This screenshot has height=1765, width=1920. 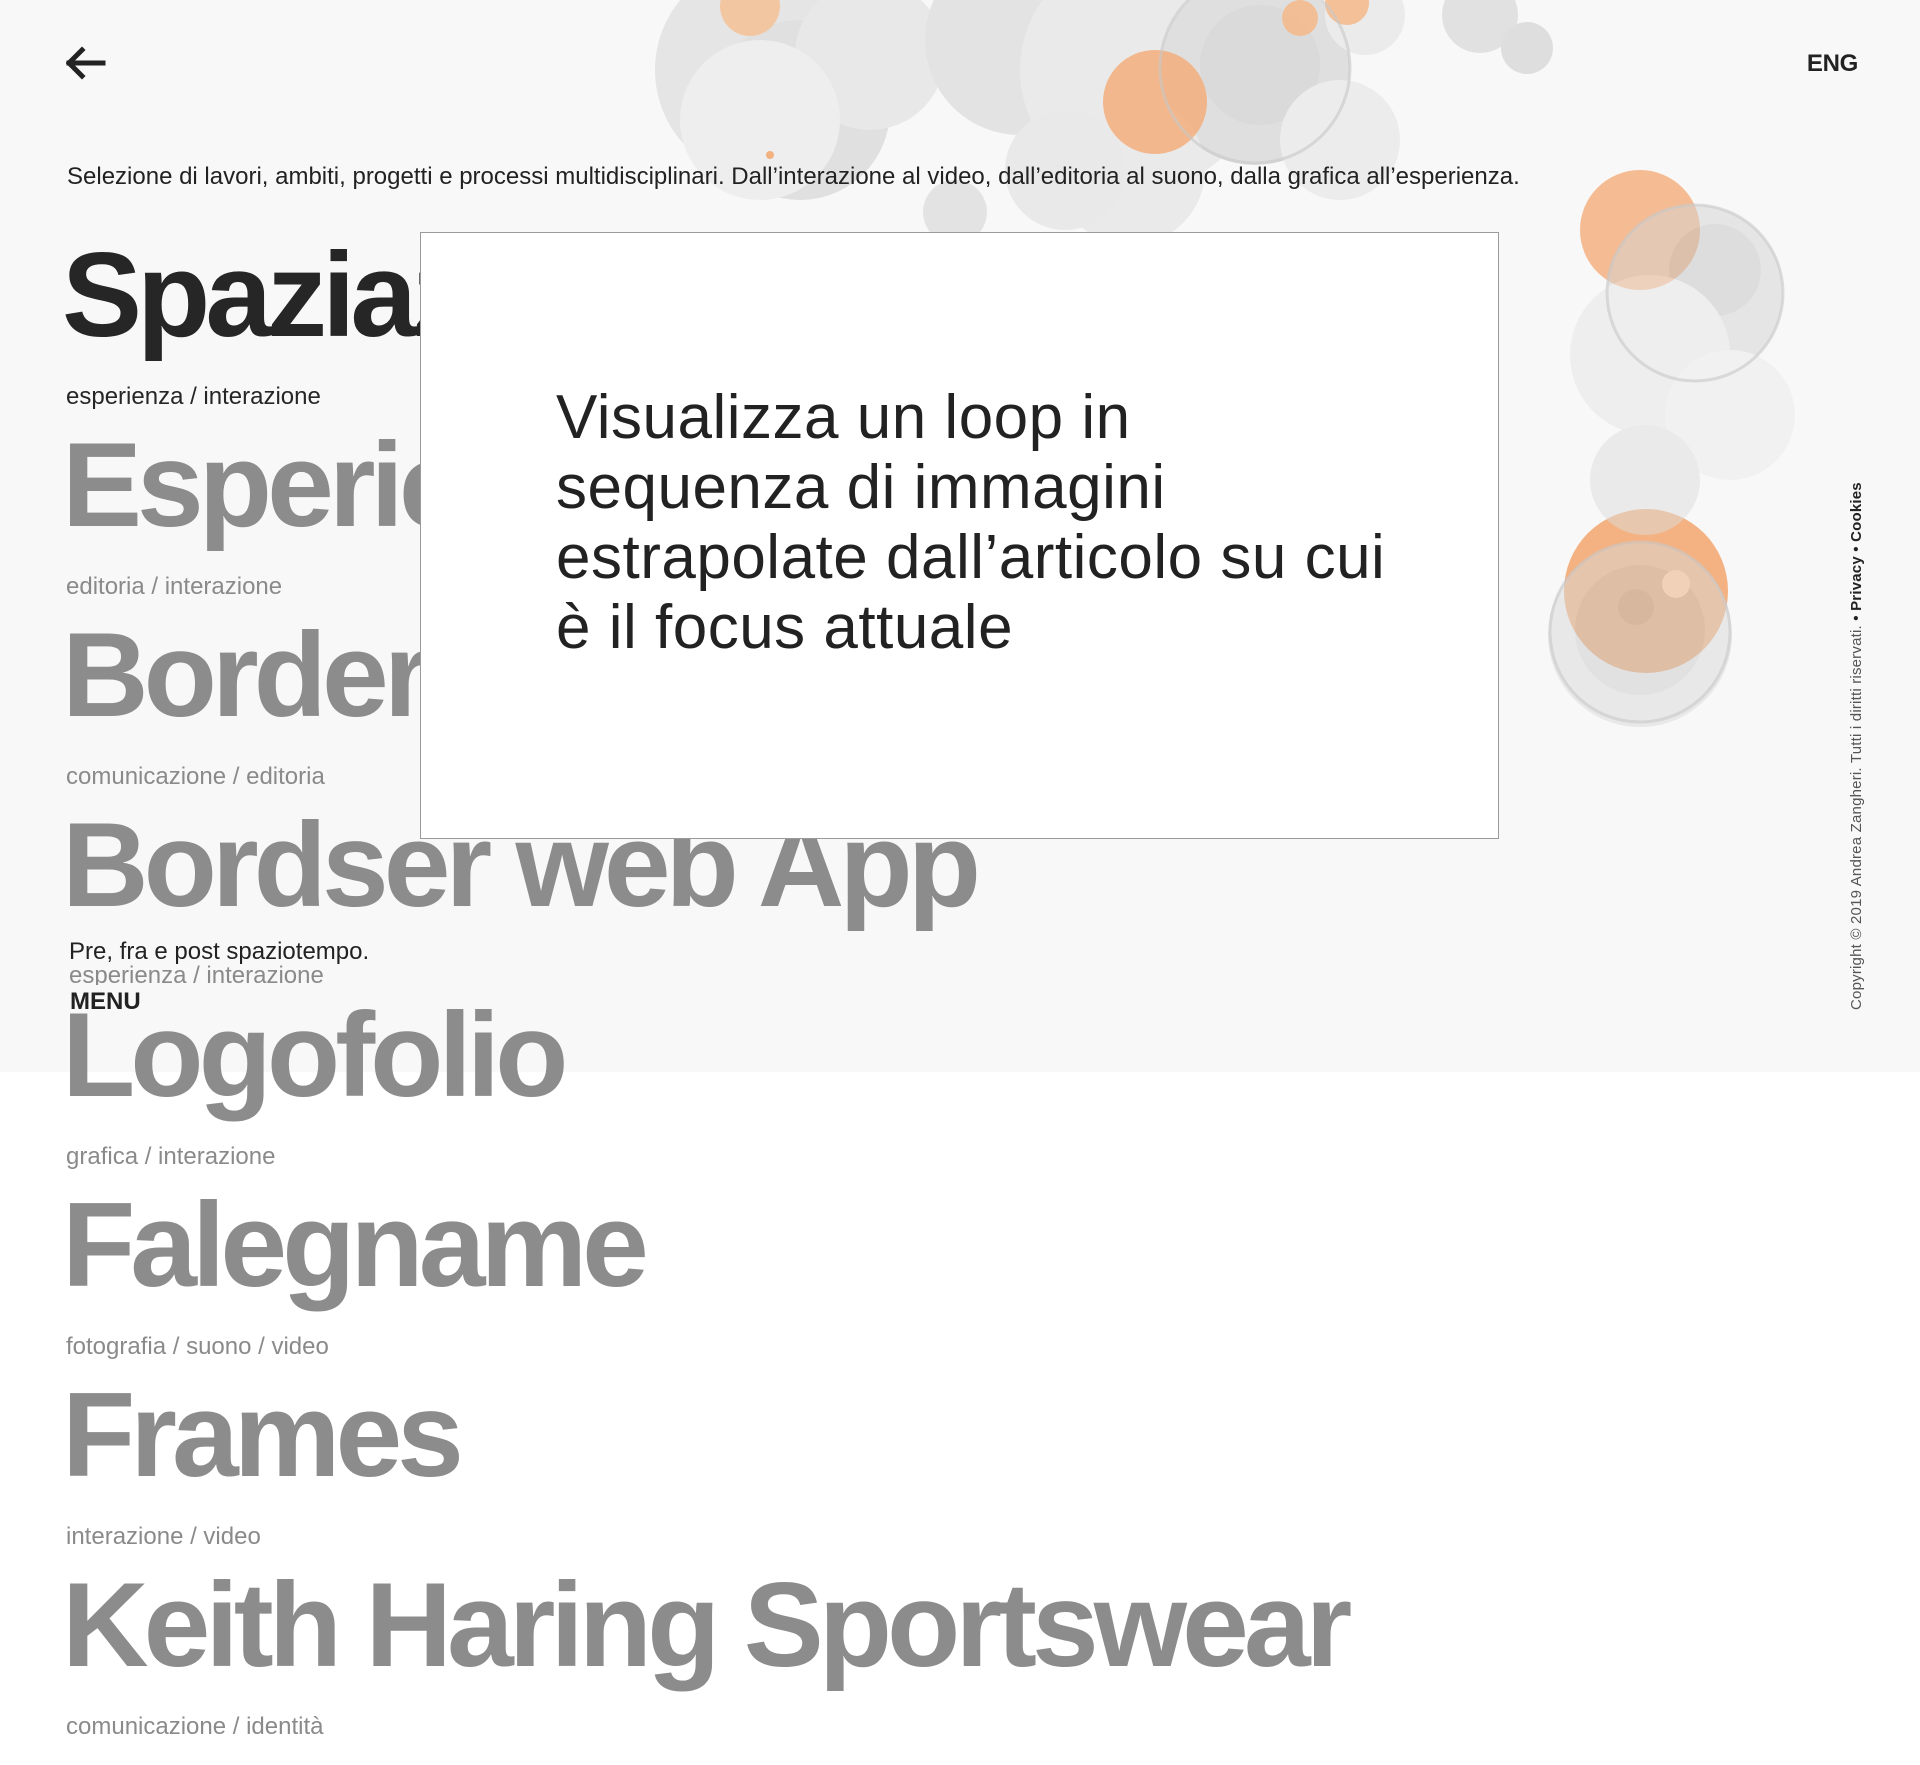 What do you see at coordinates (197, 1346) in the screenshot?
I see `project-tags: fotografia / suono / video` at bounding box center [197, 1346].